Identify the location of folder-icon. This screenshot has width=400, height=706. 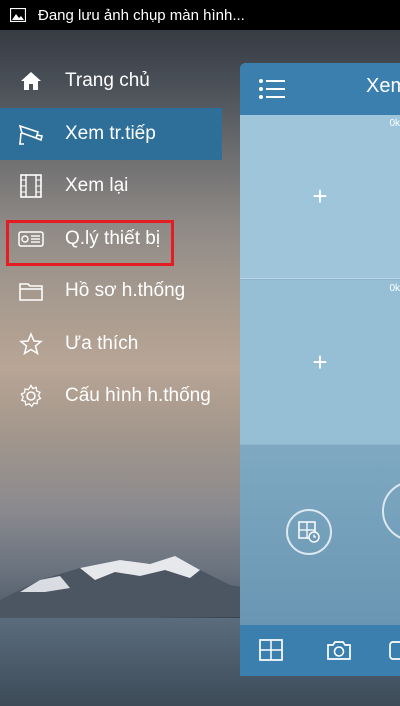
(31, 291).